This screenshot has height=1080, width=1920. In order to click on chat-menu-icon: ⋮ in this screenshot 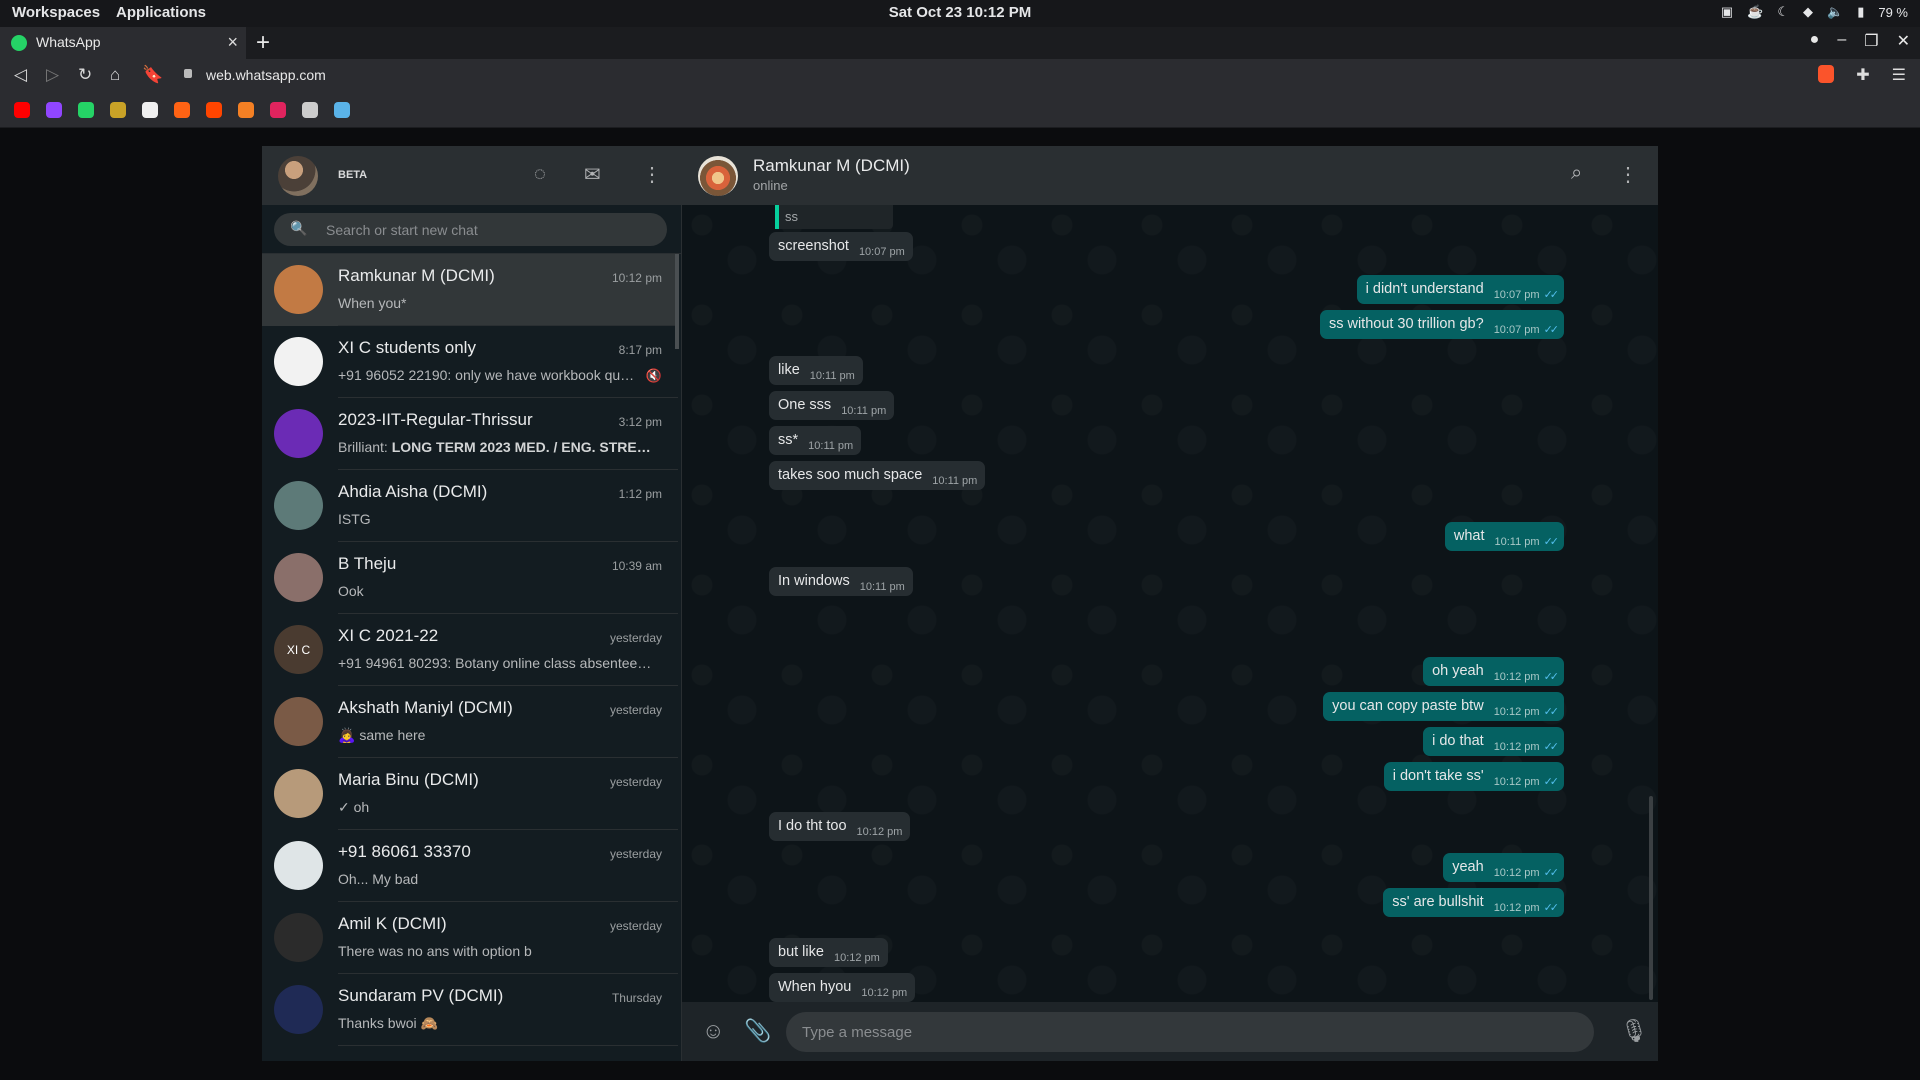, I will do `click(1628, 174)`.